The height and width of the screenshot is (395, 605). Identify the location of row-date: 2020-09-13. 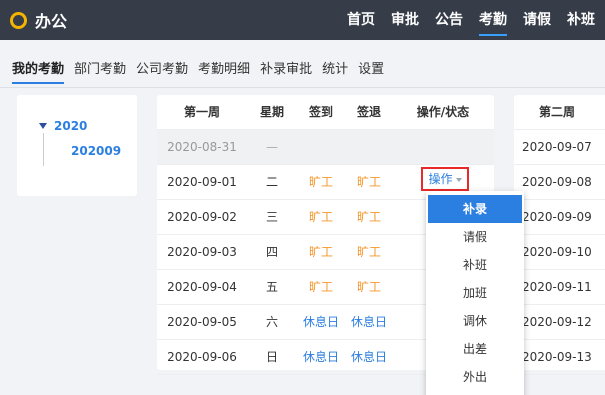
(557, 357).